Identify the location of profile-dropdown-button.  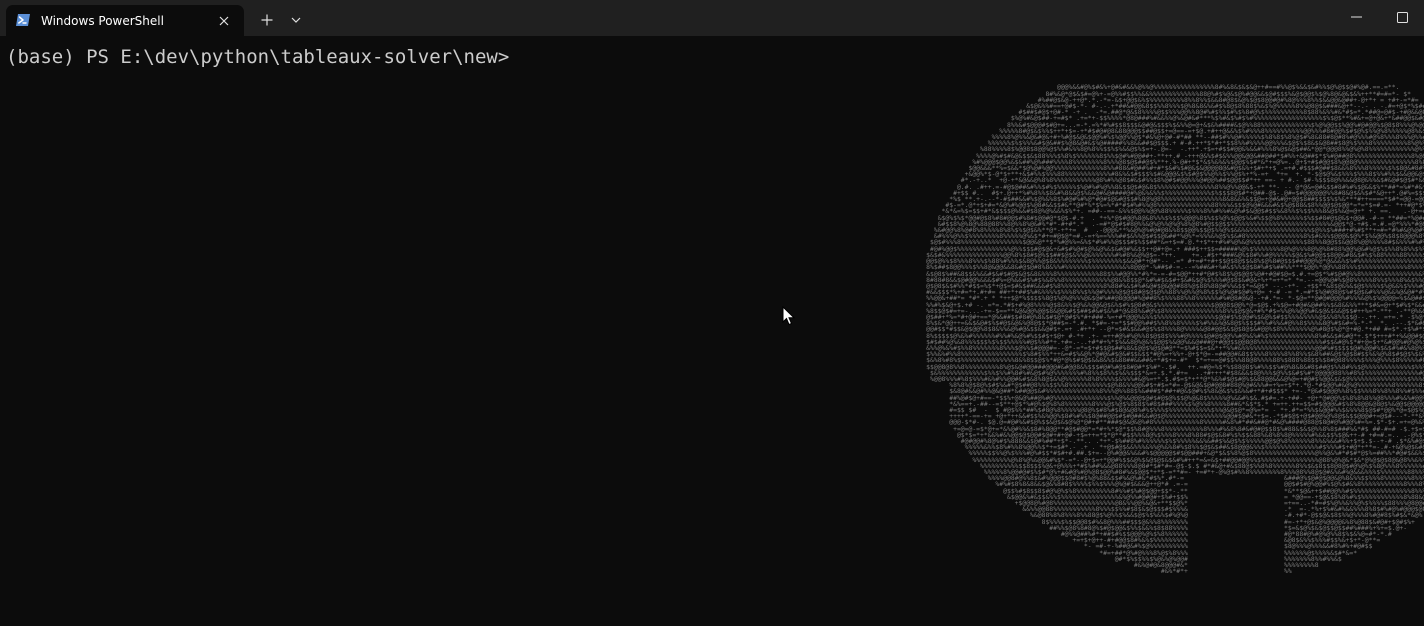
(296, 20).